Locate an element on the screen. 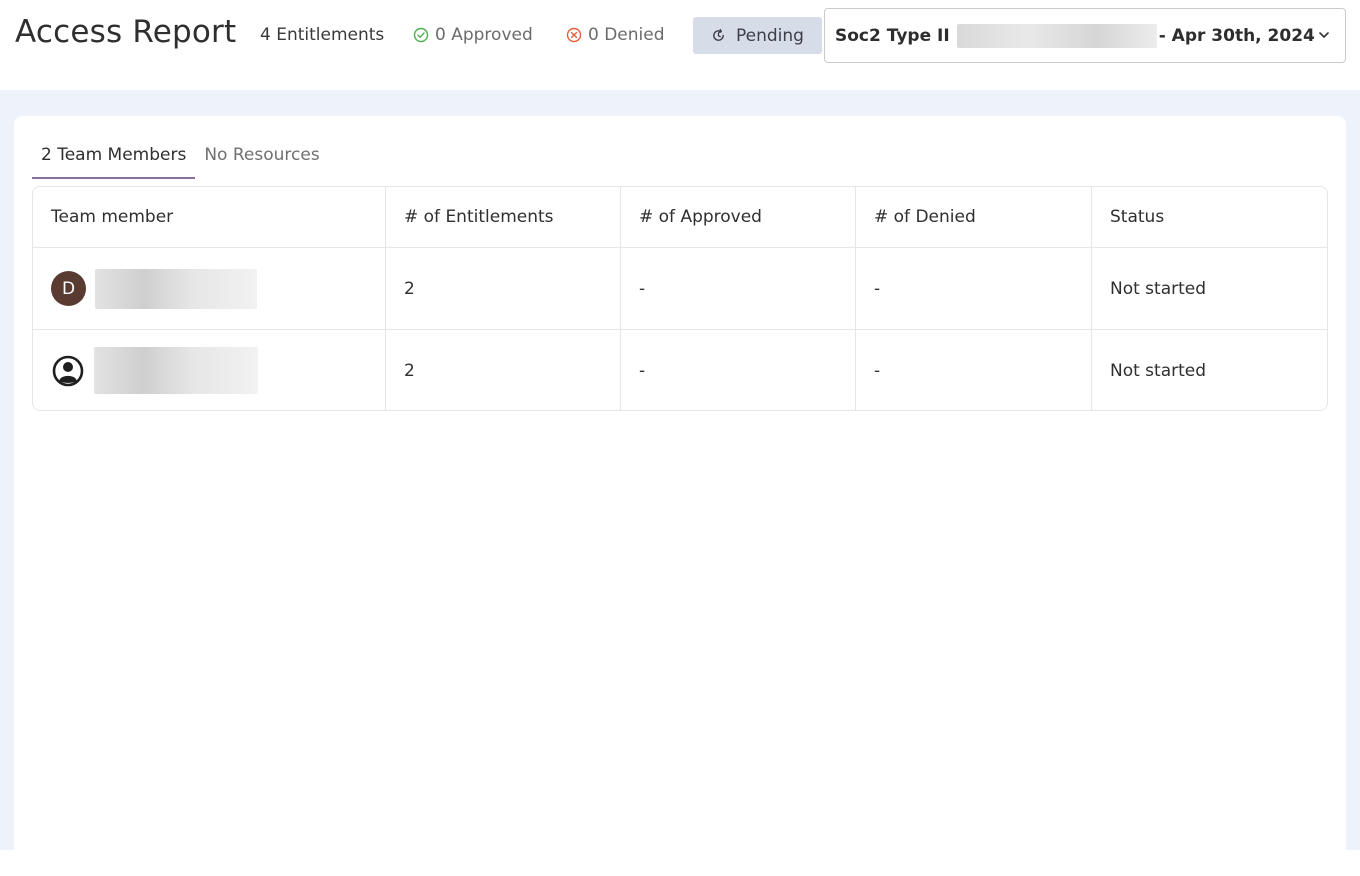  table-row: 2 - - Not started is located at coordinates (680, 369).